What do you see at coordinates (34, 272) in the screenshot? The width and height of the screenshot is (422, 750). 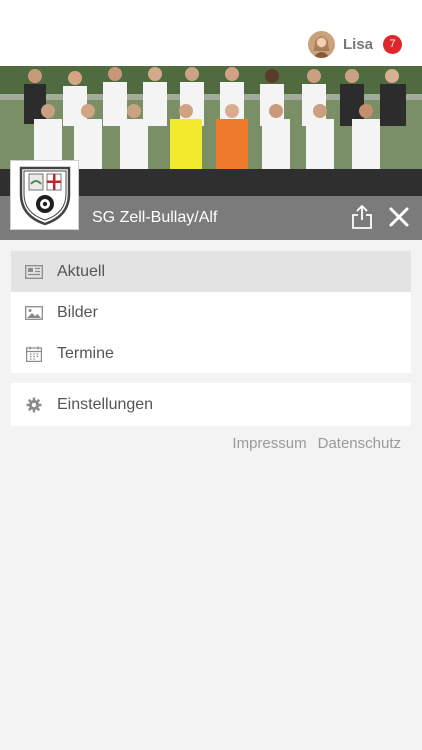 I see `newspaper-icon` at bounding box center [34, 272].